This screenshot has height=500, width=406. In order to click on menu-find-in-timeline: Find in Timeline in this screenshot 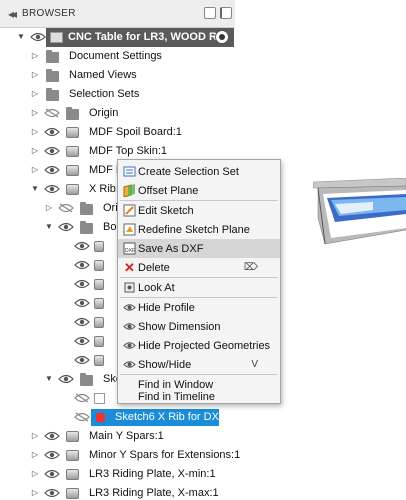, I will do `click(199, 397)`.